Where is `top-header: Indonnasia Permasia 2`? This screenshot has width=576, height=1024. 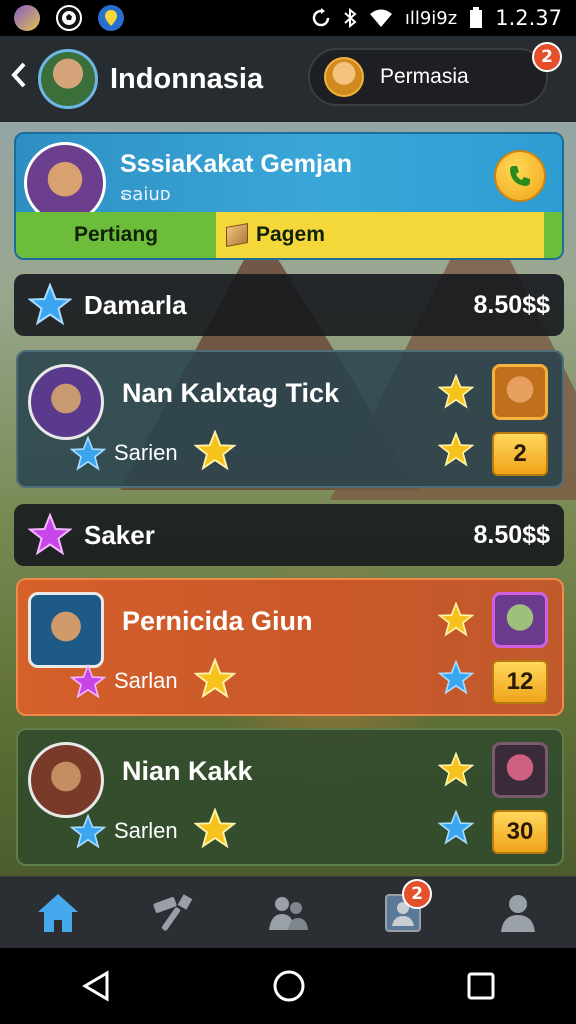
top-header: Indonnasia Permasia 2 is located at coordinates (288, 79).